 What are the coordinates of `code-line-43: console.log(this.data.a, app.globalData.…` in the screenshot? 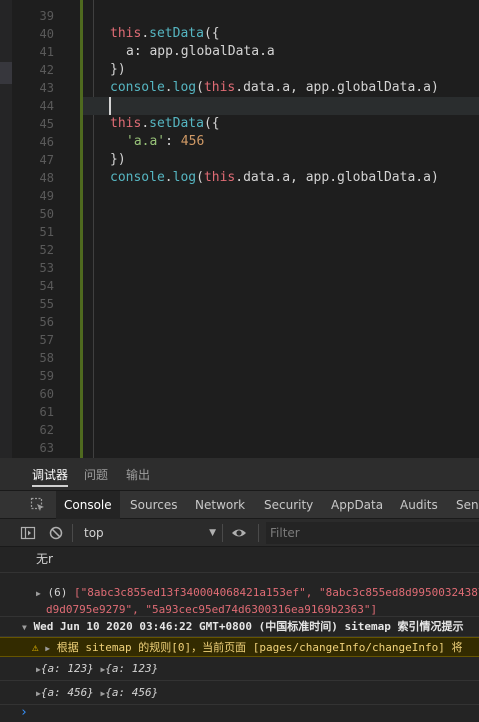 It's located at (274, 87).